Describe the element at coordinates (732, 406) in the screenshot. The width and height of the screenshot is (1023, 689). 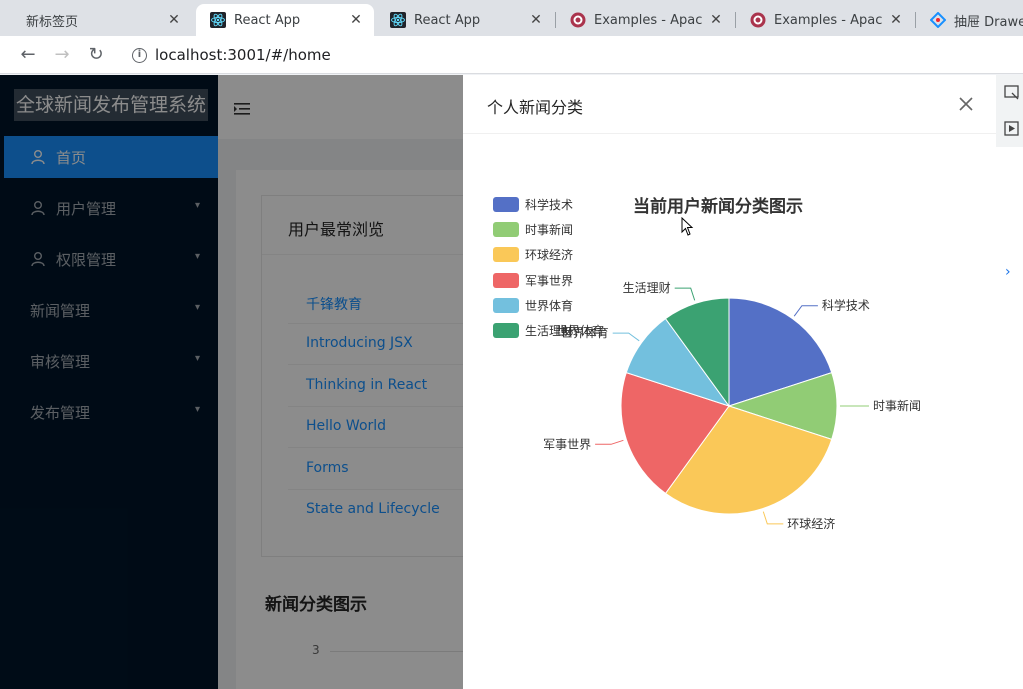
I see `pie-chart: 科学技术时事新闻环球经济 军事世界 世界体育 生活理财` at that location.